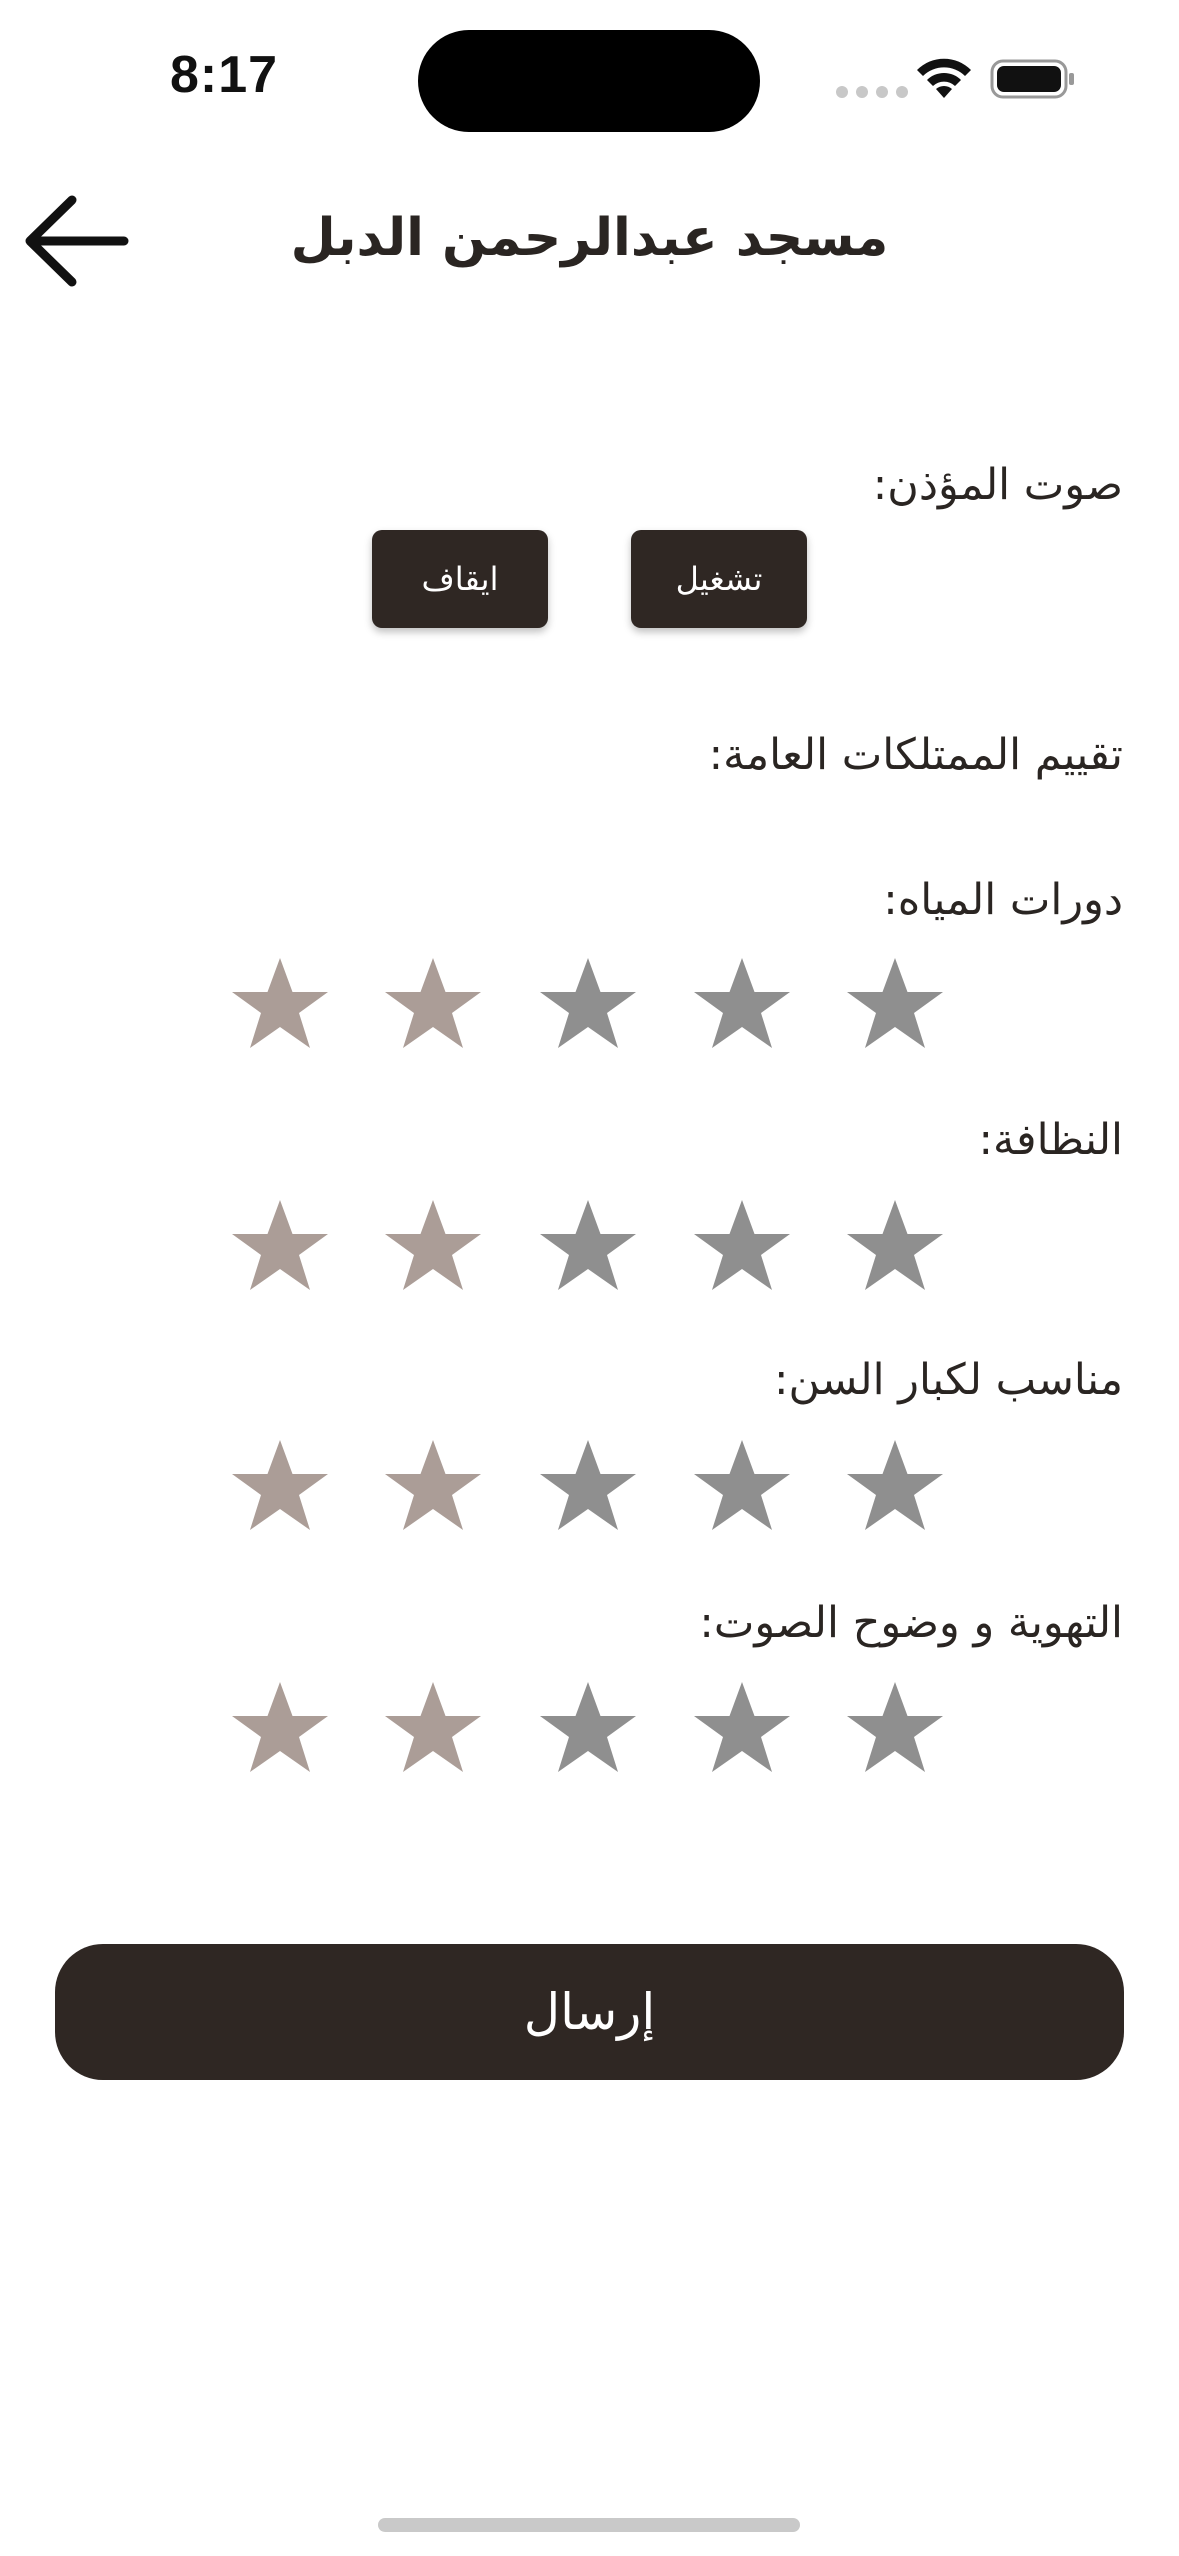 The image size is (1179, 2556). What do you see at coordinates (1003, 900) in the screenshot?
I see `rating-label-restrooms: دورات المياه:` at bounding box center [1003, 900].